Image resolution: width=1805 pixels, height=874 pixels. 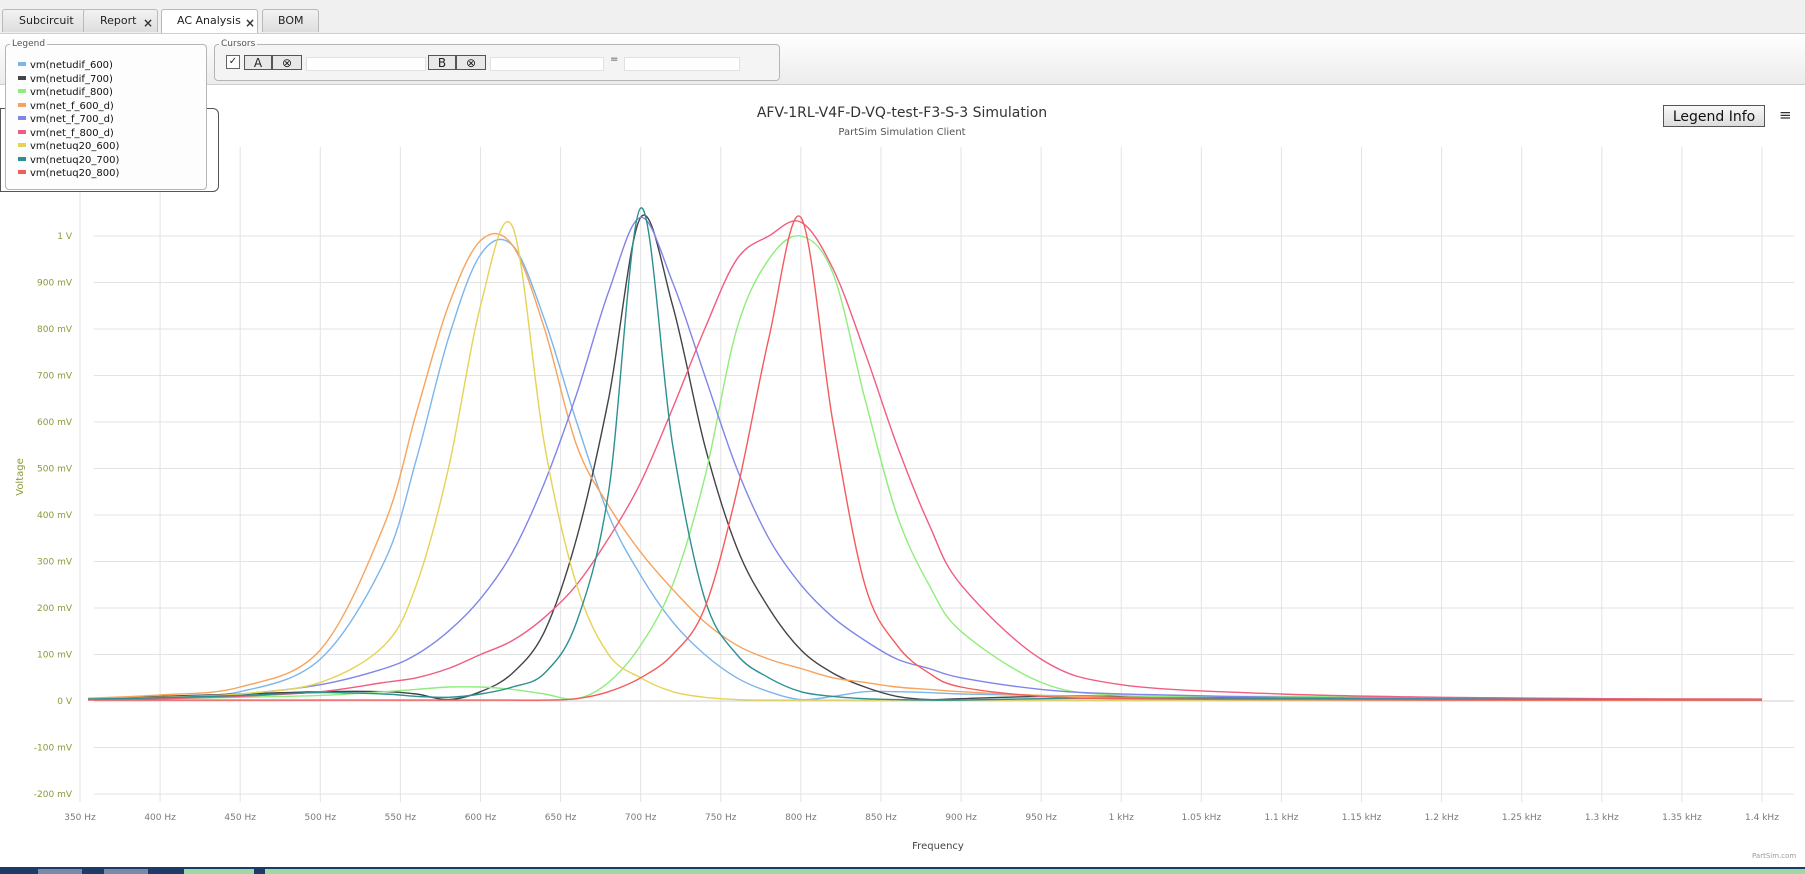 I want to click on y-tick-label: 500 mV, so click(x=55, y=470).